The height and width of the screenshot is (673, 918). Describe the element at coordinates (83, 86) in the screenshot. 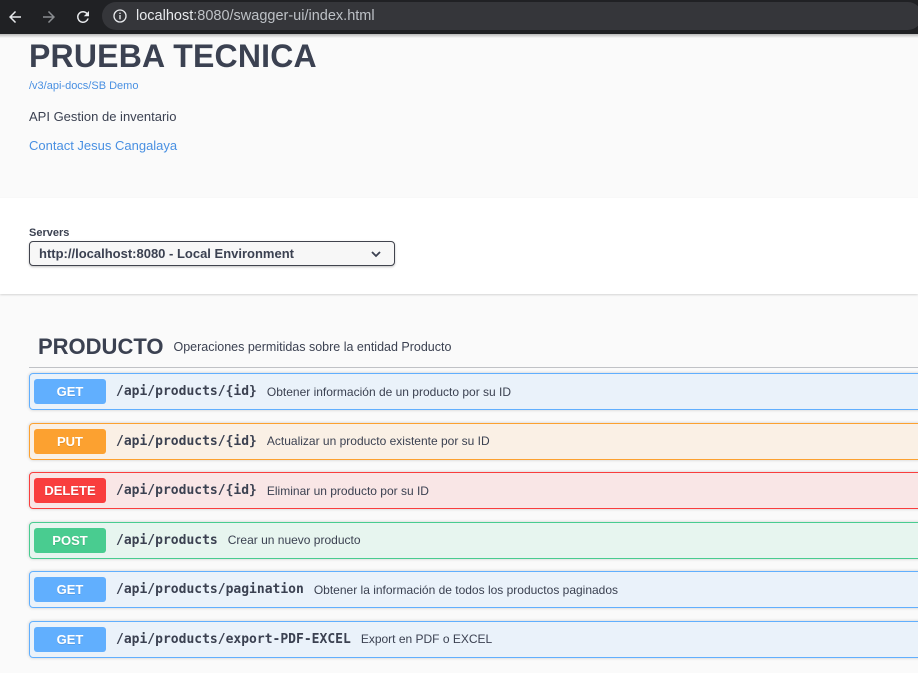

I see `api-docs-link: /v3/api-docs/SB Demo` at that location.